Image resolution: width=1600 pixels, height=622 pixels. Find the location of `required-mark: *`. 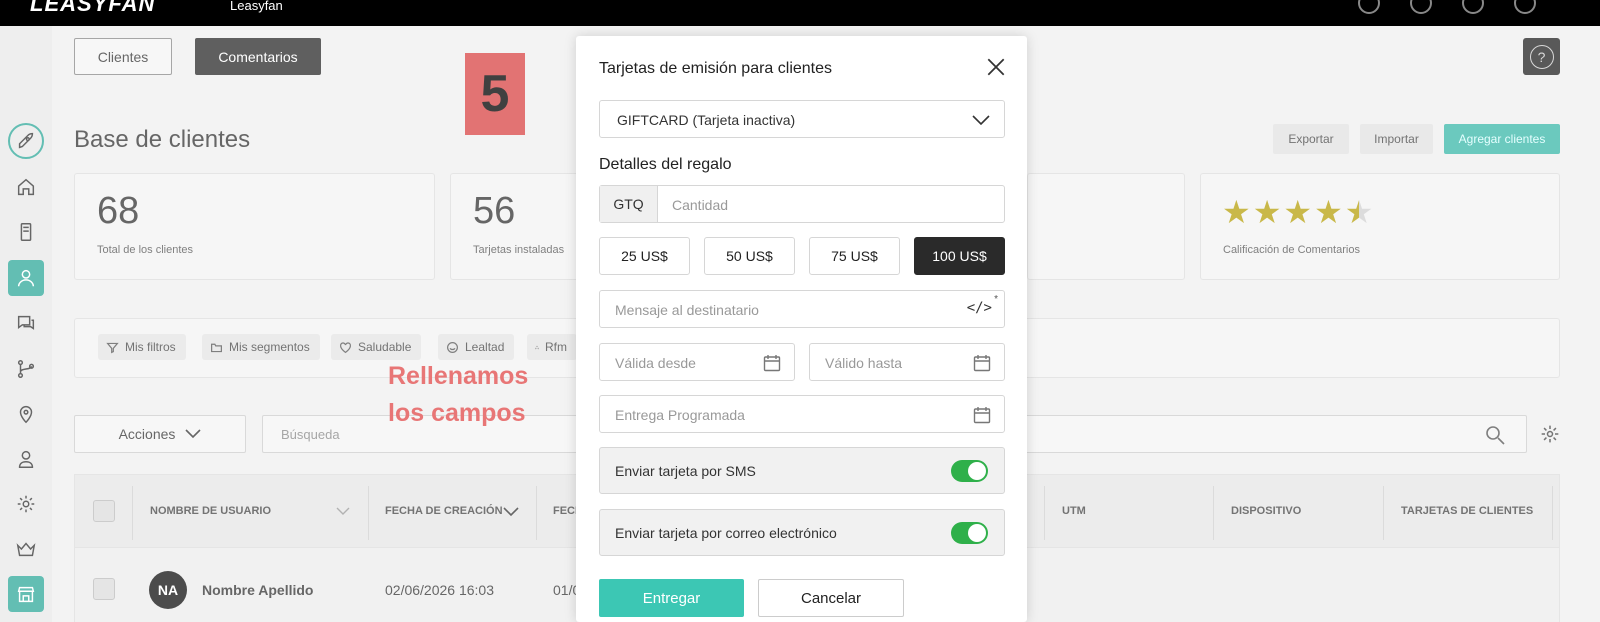

required-mark: * is located at coordinates (996, 299).